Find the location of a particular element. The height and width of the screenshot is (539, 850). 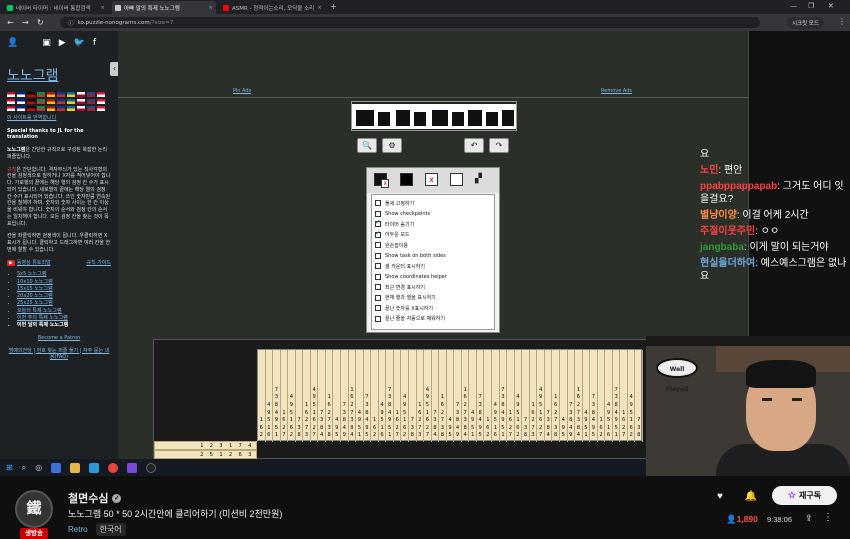

reload-icon: ↻ is located at coordinates (40, 22).